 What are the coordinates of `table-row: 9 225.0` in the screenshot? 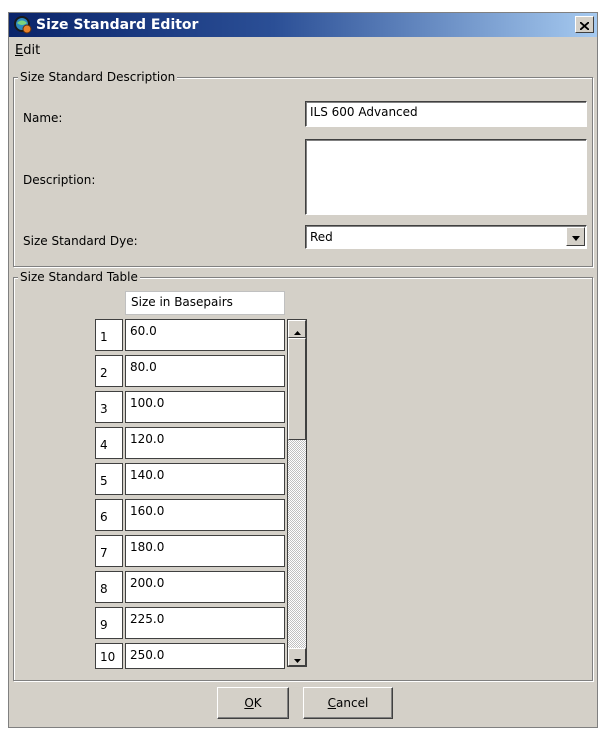 It's located at (190, 623).